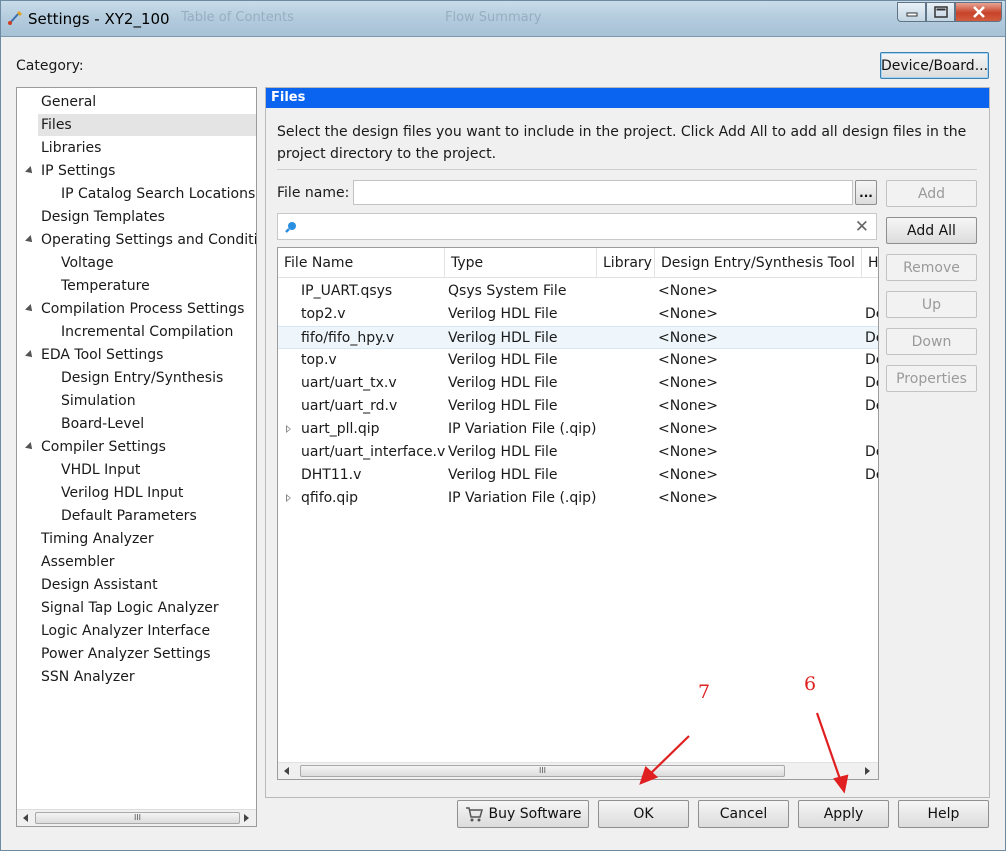 Image resolution: width=1006 pixels, height=851 pixels. Describe the element at coordinates (931, 304) in the screenshot. I see `up-button: Up` at that location.